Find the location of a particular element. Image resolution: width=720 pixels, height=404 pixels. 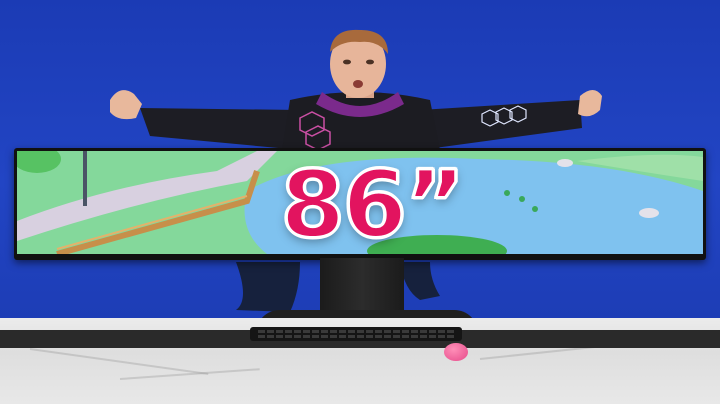

keyboard is located at coordinates (356, 334).